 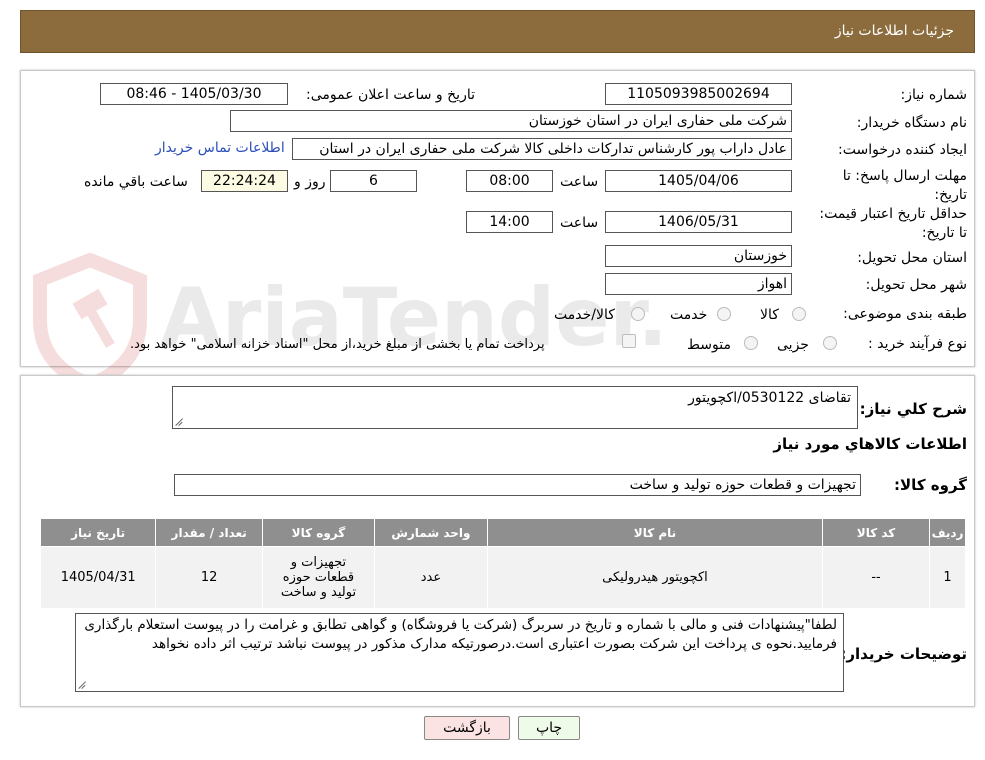 What do you see at coordinates (209, 577) in the screenshot?
I see `cell-qty: 12` at bounding box center [209, 577].